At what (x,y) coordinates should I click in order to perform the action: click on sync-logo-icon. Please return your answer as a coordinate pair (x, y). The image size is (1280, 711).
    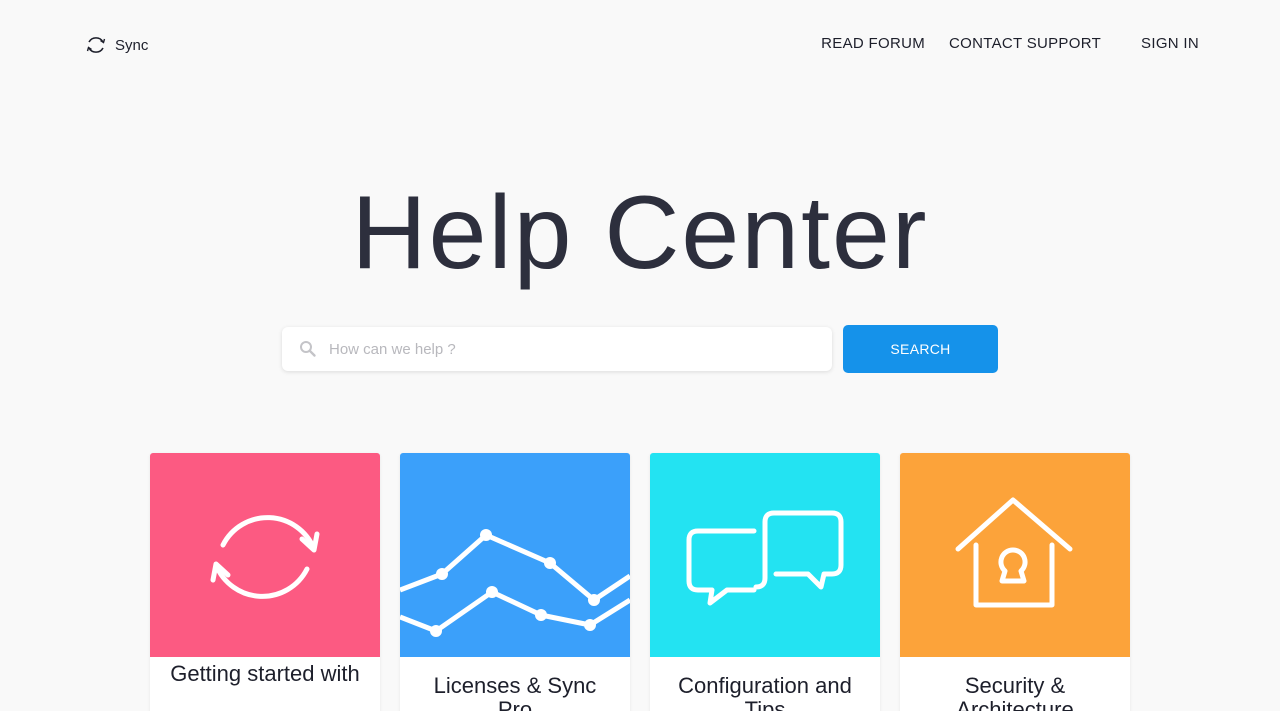
    Looking at the image, I should click on (96, 45).